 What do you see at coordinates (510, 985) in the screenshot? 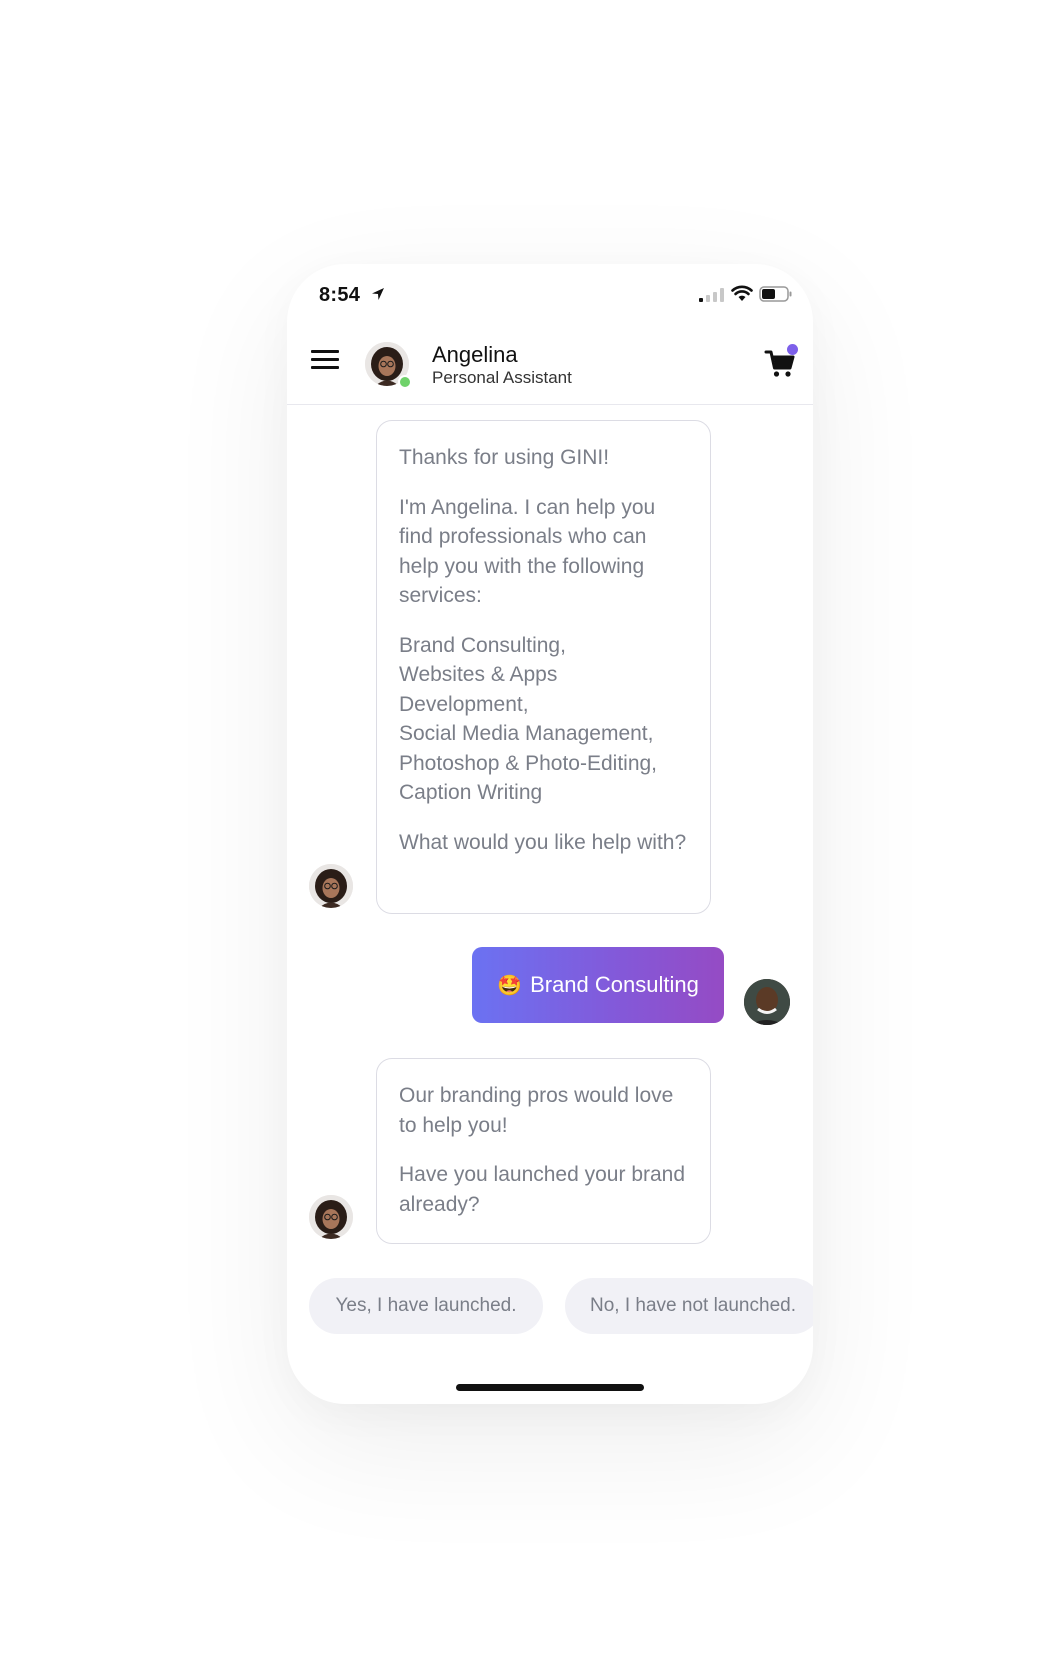
I see `star-struck-emoji: 🤩` at bounding box center [510, 985].